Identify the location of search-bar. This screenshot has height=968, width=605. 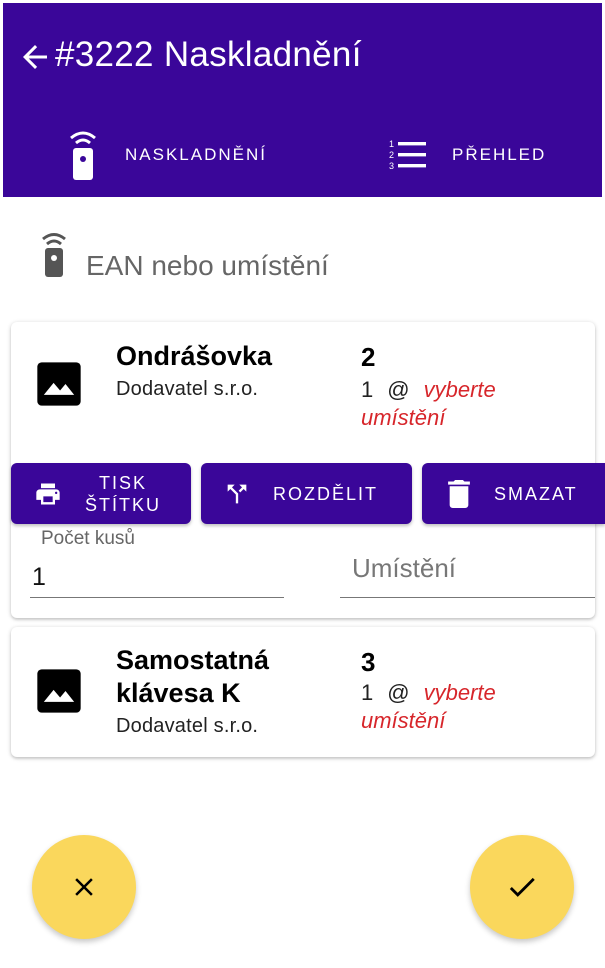
(306, 259).